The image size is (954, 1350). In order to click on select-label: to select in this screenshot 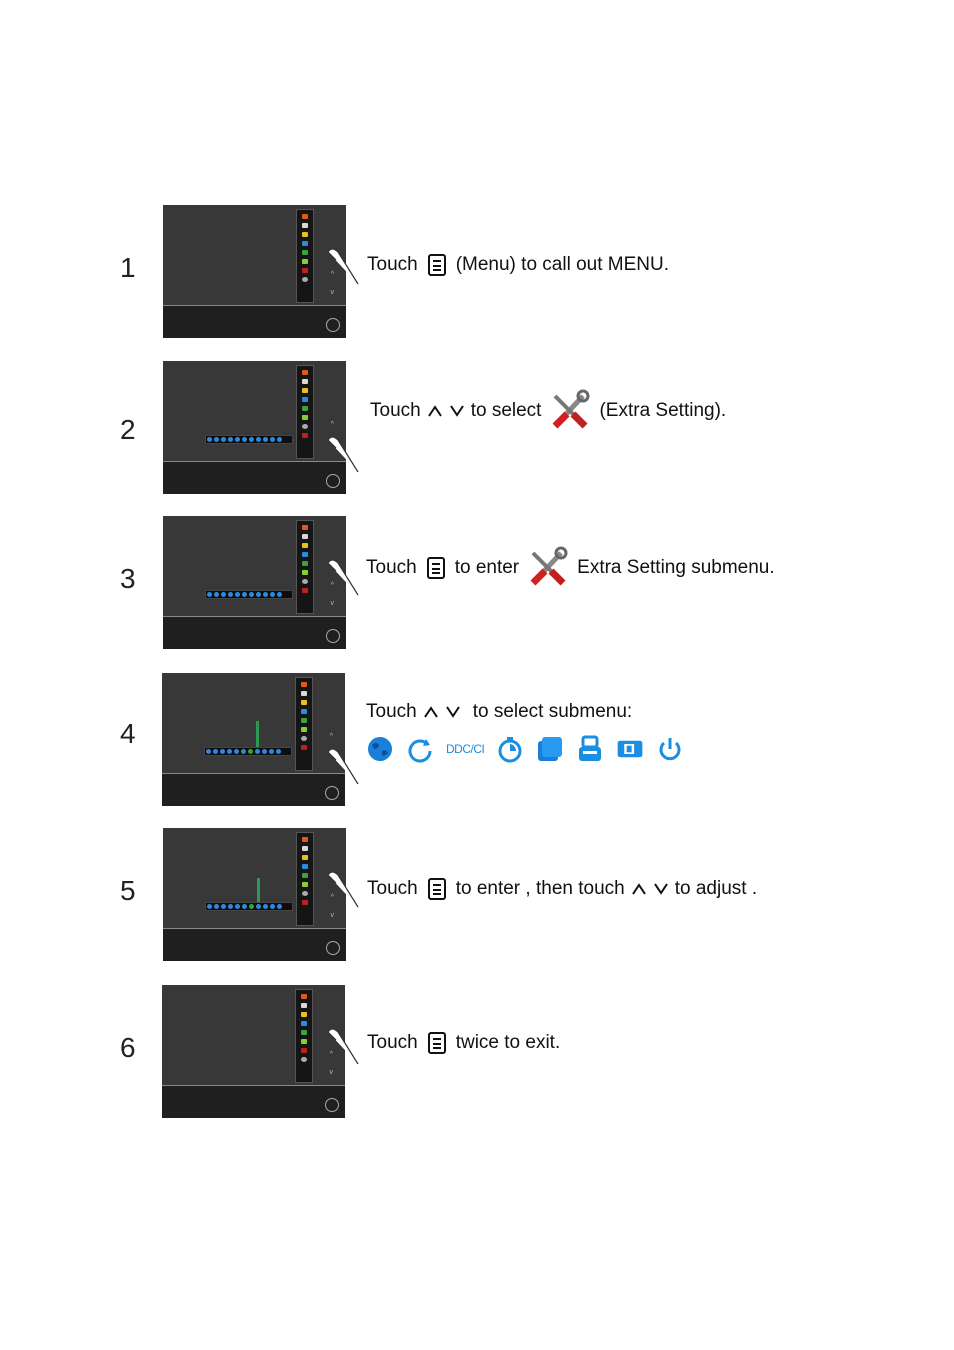, I will do `click(506, 410)`.